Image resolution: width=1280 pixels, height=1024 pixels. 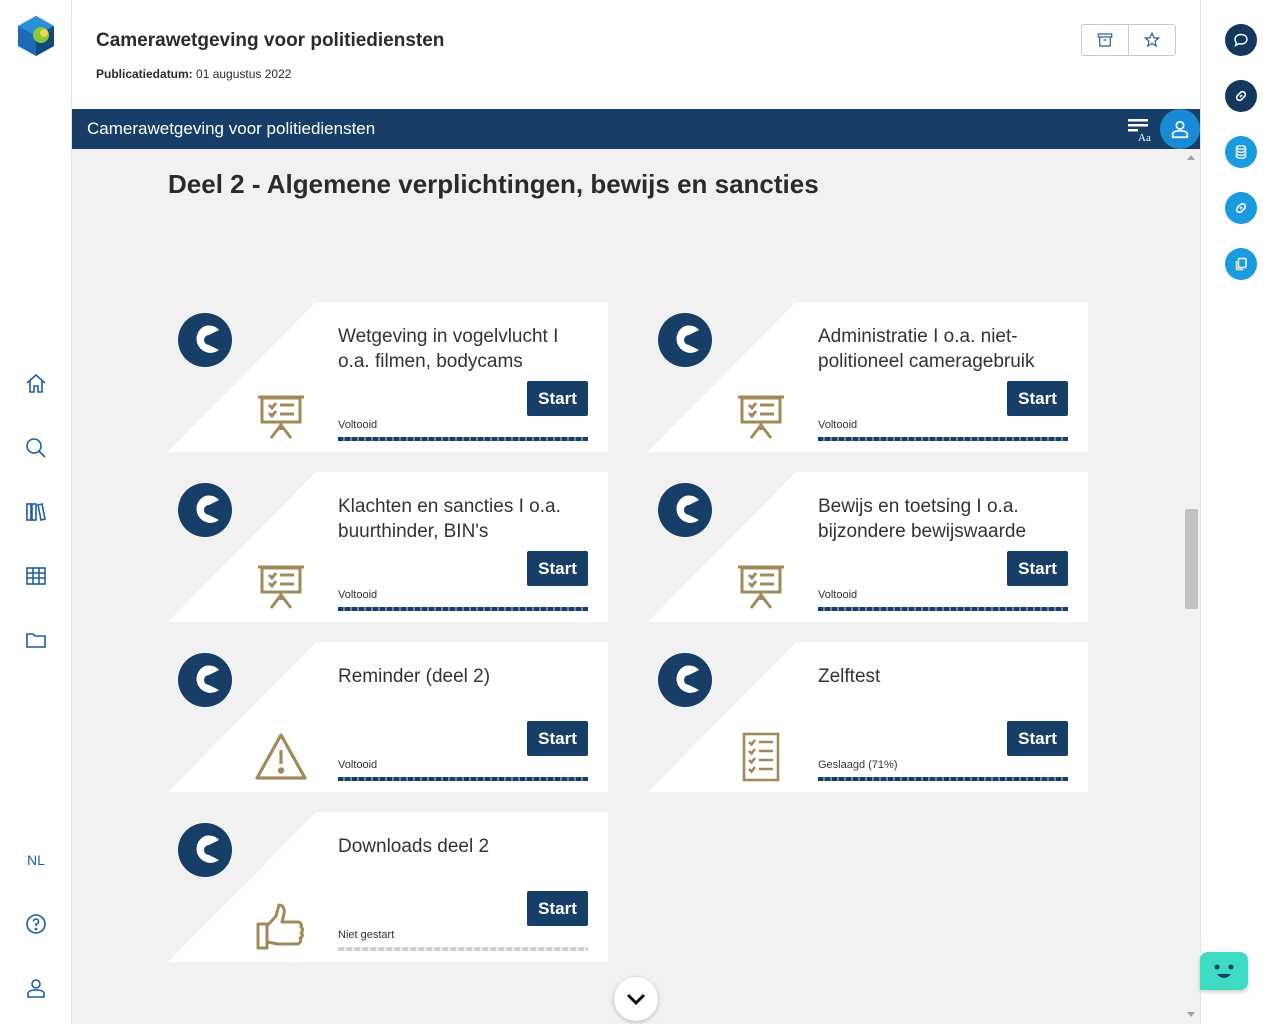 I want to click on favorite-button, so click(x=1151, y=40).